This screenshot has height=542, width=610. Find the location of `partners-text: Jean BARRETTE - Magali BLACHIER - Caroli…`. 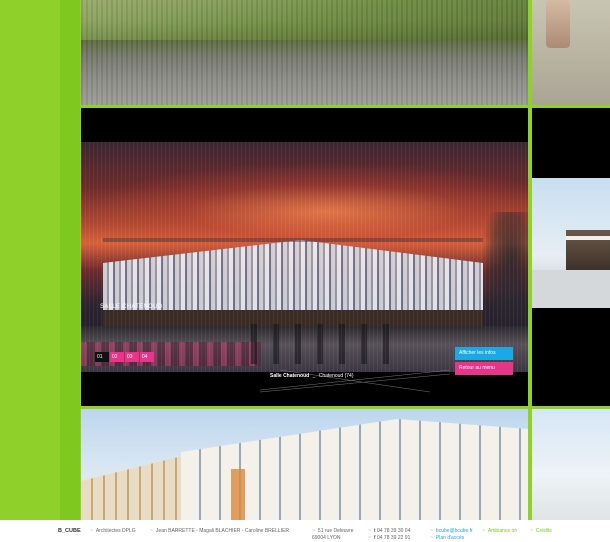

partners-text: Jean BARRETTE - Magali BLACHIER - Caroli… is located at coordinates (222, 531).